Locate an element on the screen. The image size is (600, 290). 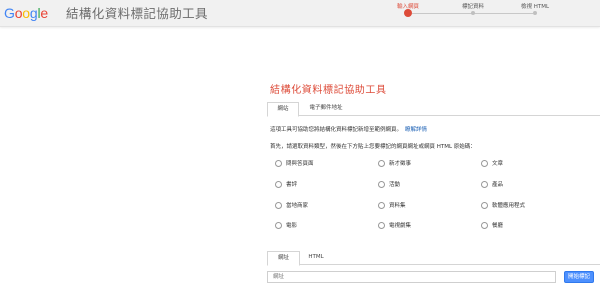
data-type-label: 資料集 is located at coordinates (397, 206).